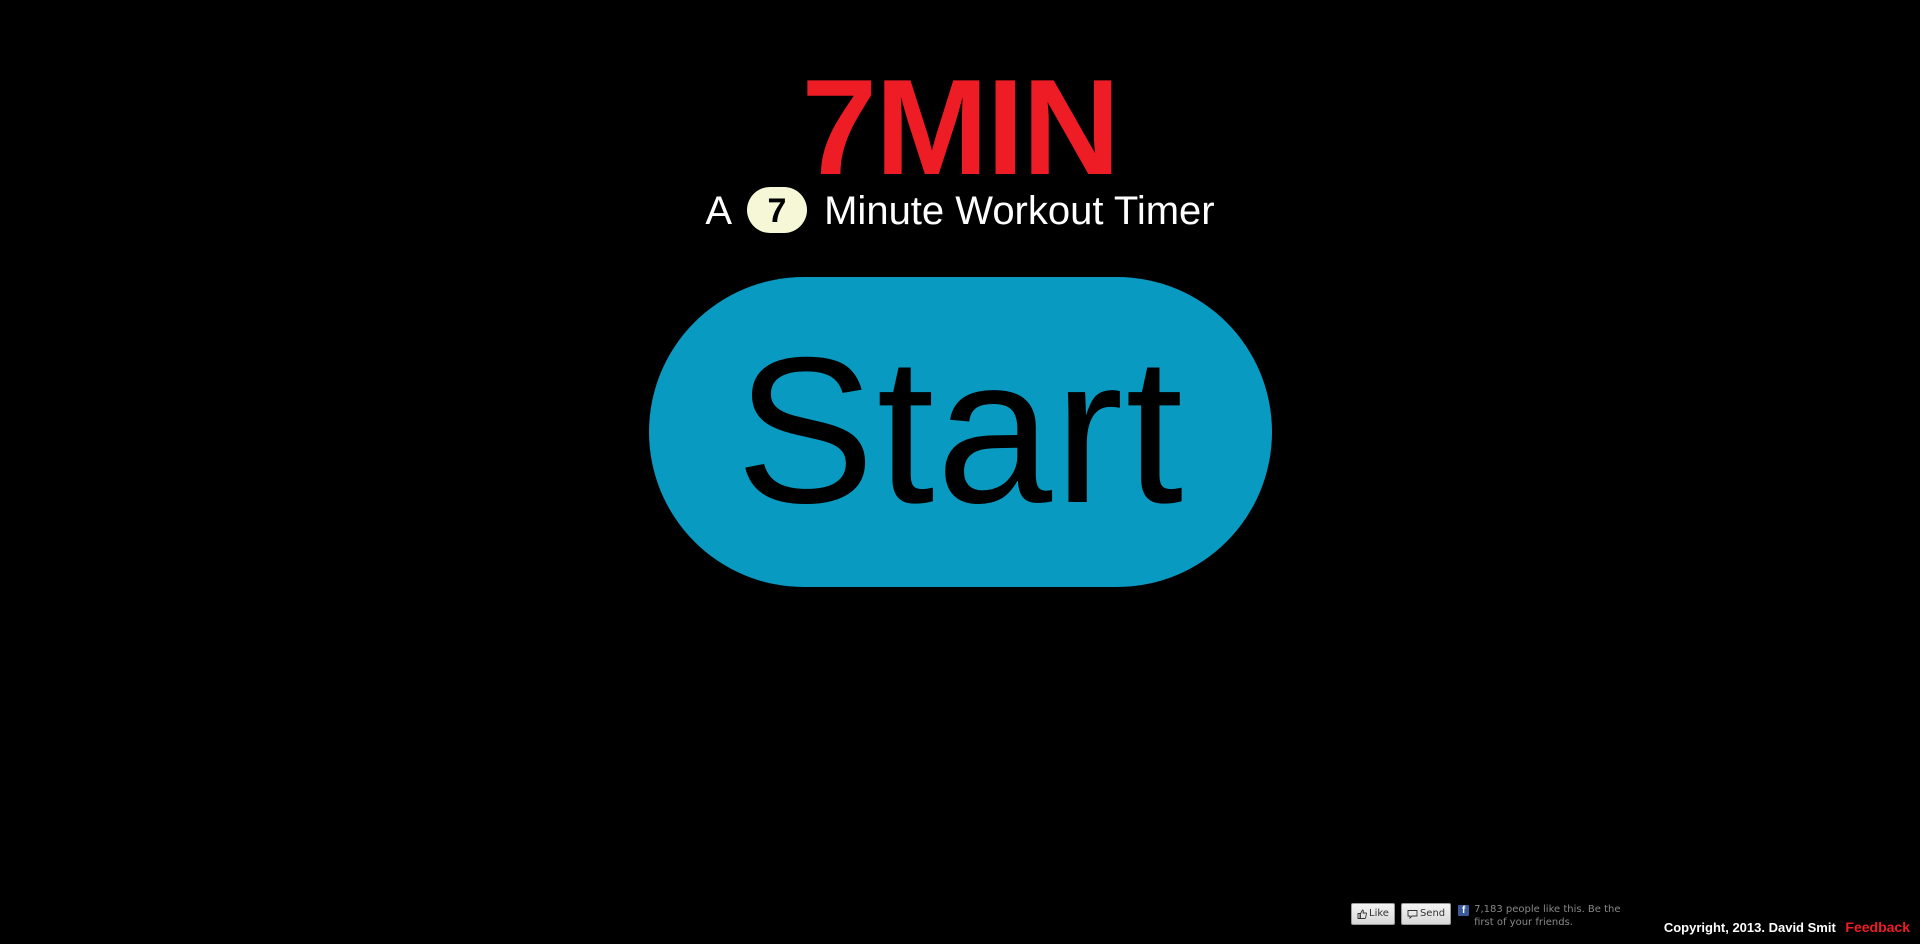 The height and width of the screenshot is (944, 1920). I want to click on footer: Copyright, 2013. David Smit Feedback, so click(1787, 927).